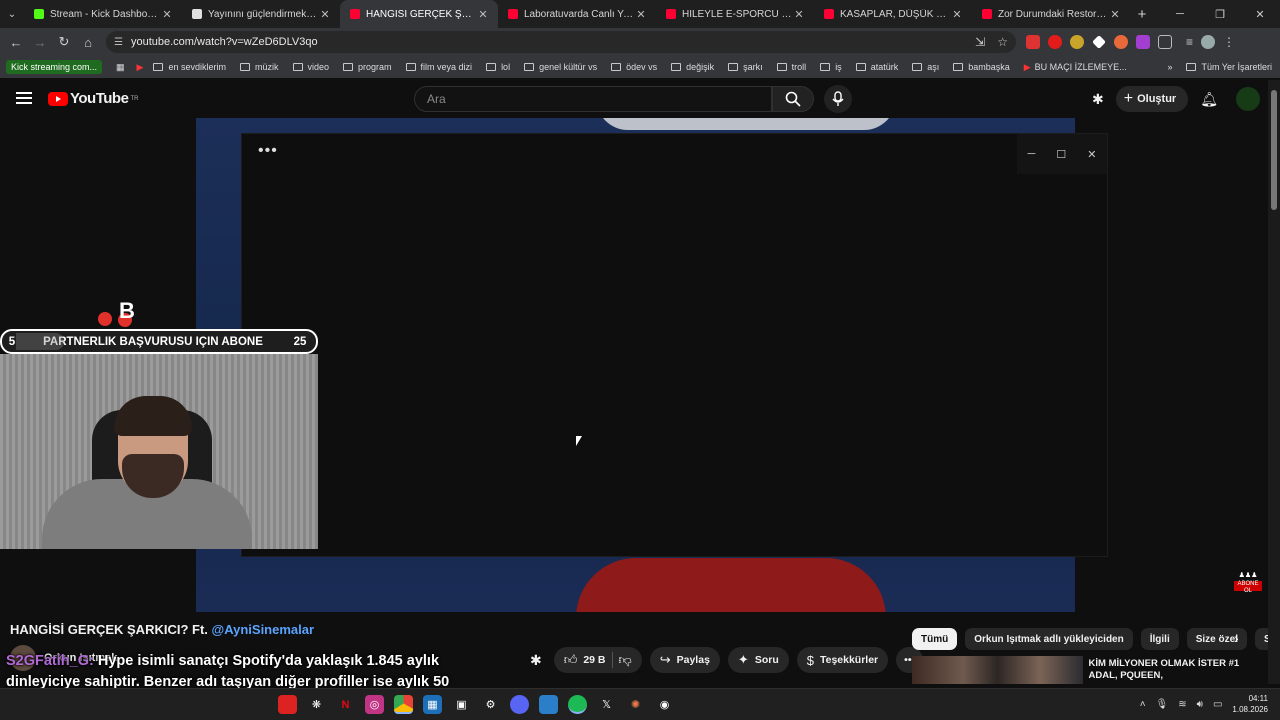  What do you see at coordinates (593, 99) in the screenshot?
I see `search-input: Ara` at bounding box center [593, 99].